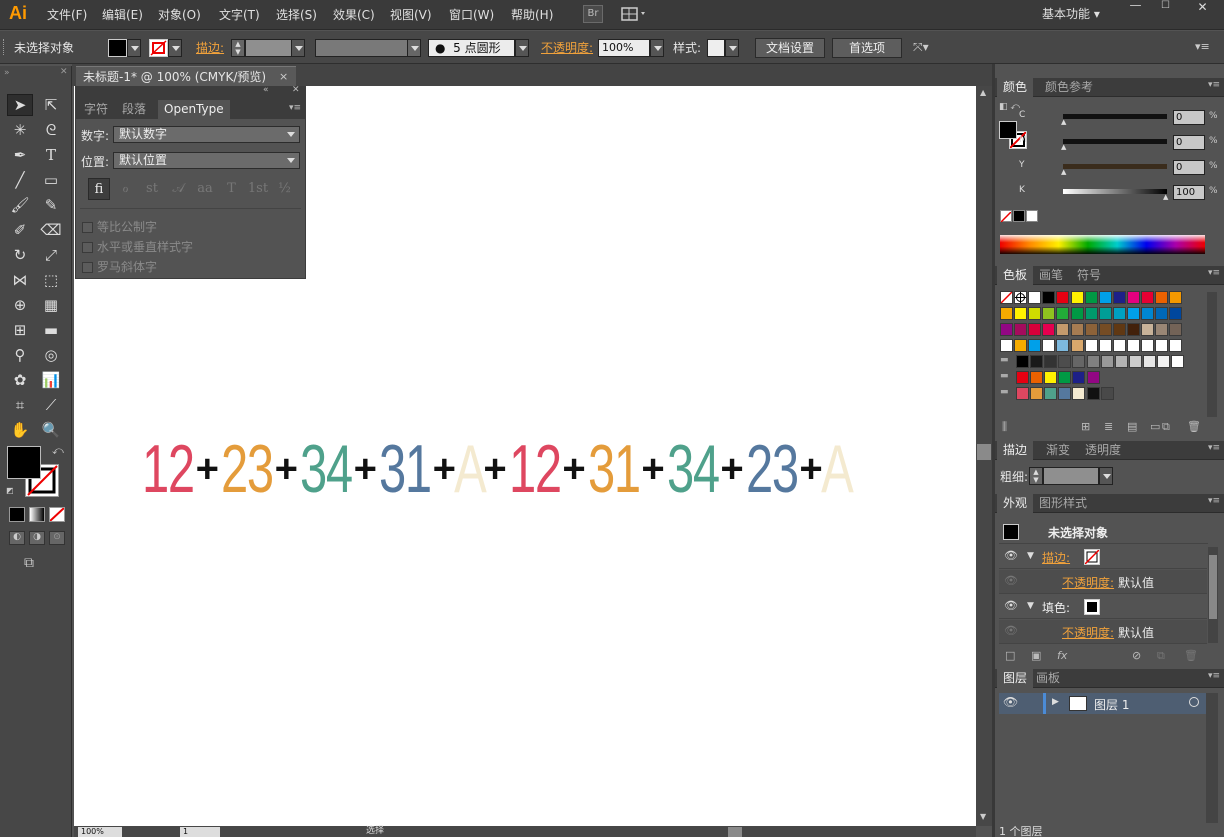 The image size is (1224, 837). What do you see at coordinates (10, 490) in the screenshot?
I see `default-colors-icon: ◩` at bounding box center [10, 490].